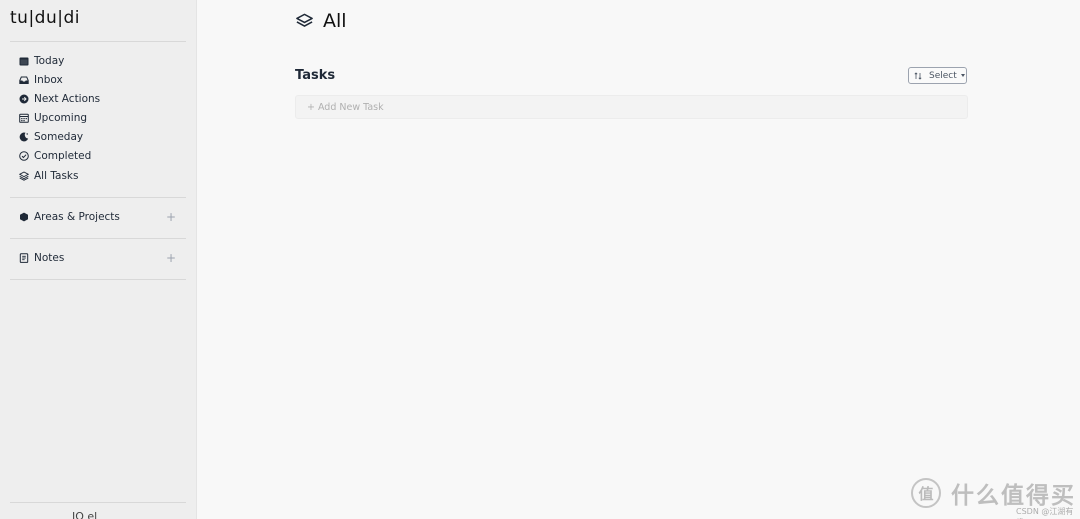  I want to click on page-header: All, so click(321, 21).